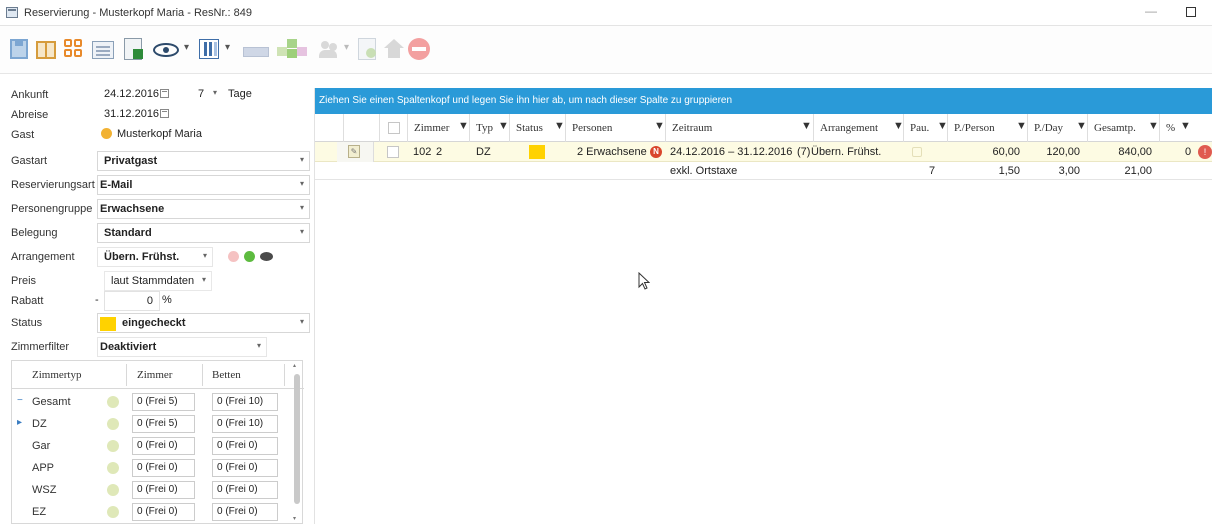 The height and width of the screenshot is (524, 1212). What do you see at coordinates (34, 233) in the screenshot?
I see `belegung-label: Belegung` at bounding box center [34, 233].